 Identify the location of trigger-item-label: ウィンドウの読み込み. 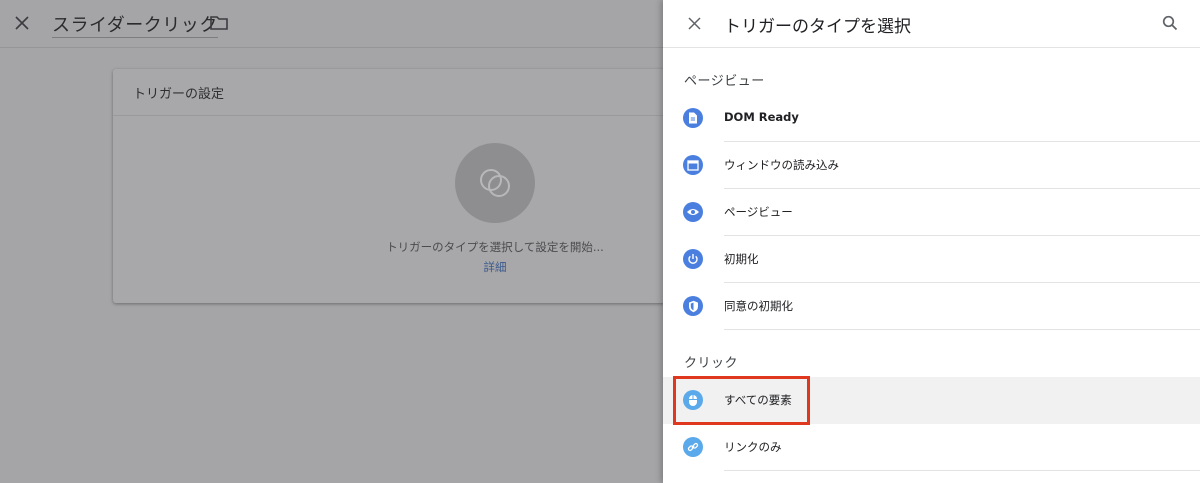
(781, 165).